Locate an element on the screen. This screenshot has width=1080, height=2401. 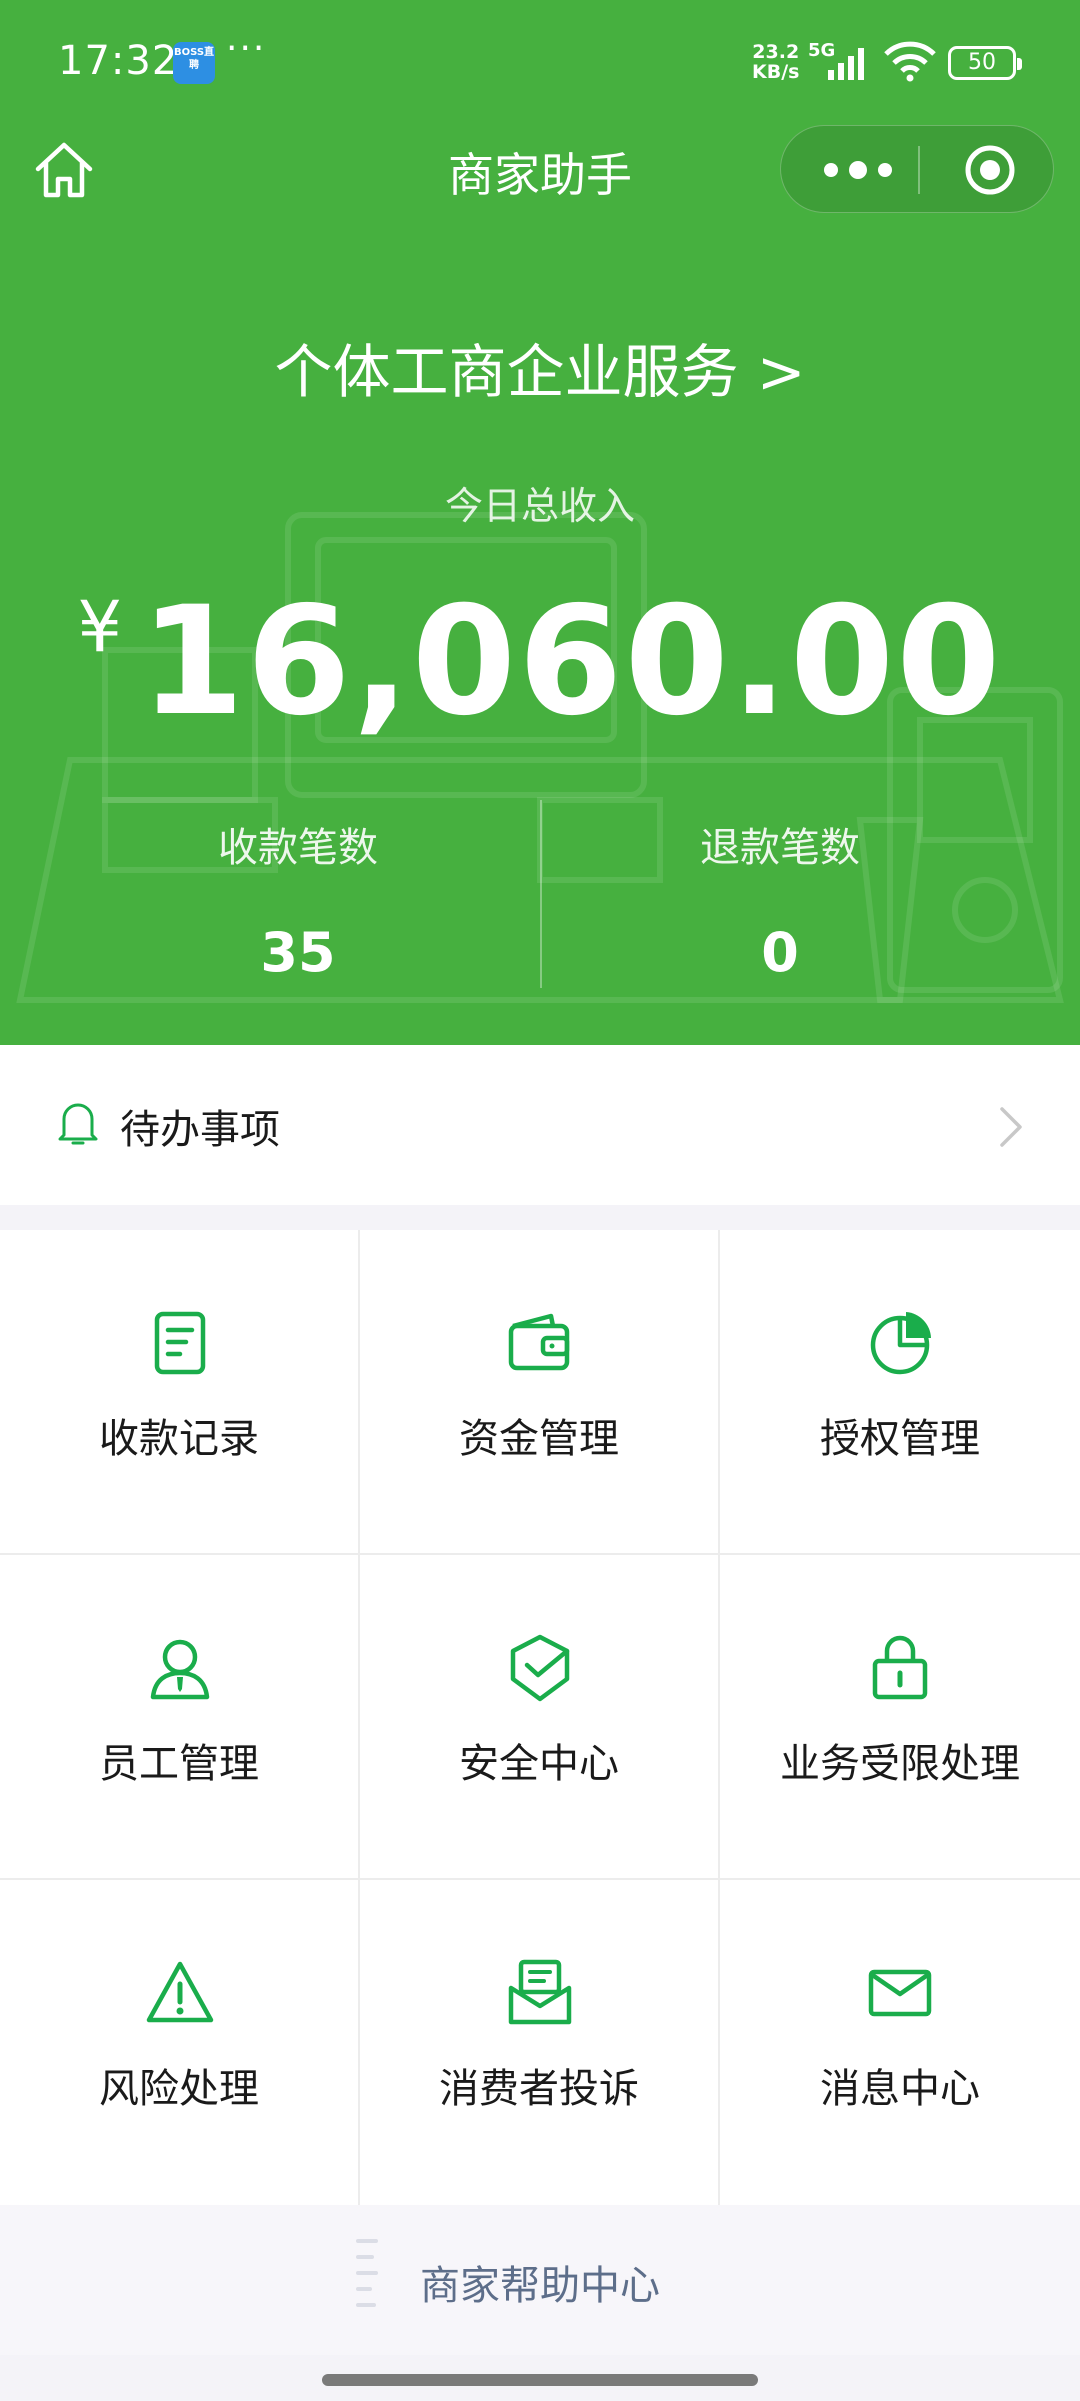
status-bar: 17:32 BOSS直聘 ··· 23.2 KB/s 5G 50 is located at coordinates (540, 62).